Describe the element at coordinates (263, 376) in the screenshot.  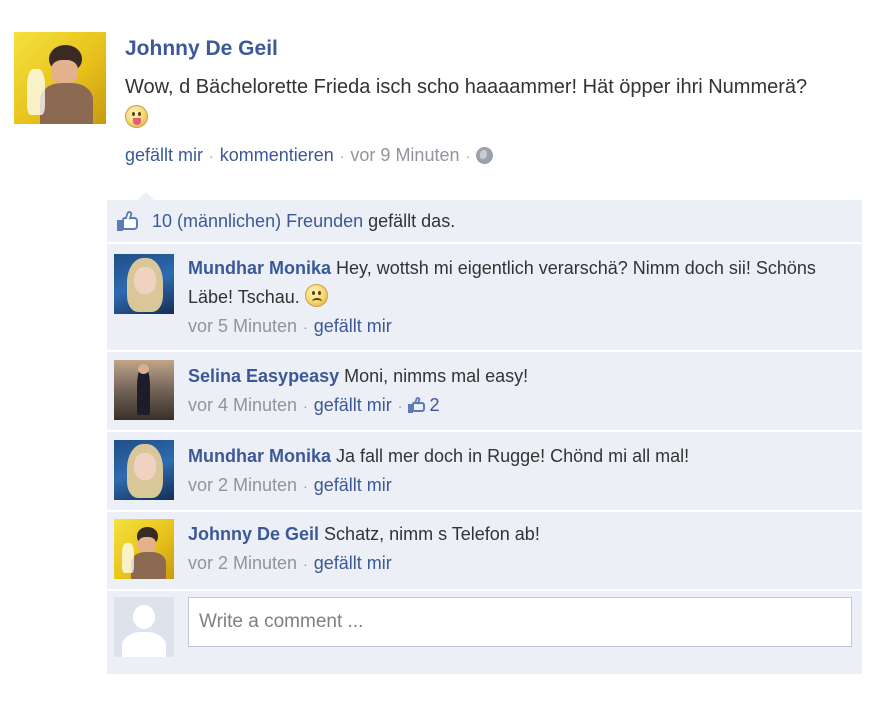
I see `comment-author-name: Selina Easypeasy` at that location.